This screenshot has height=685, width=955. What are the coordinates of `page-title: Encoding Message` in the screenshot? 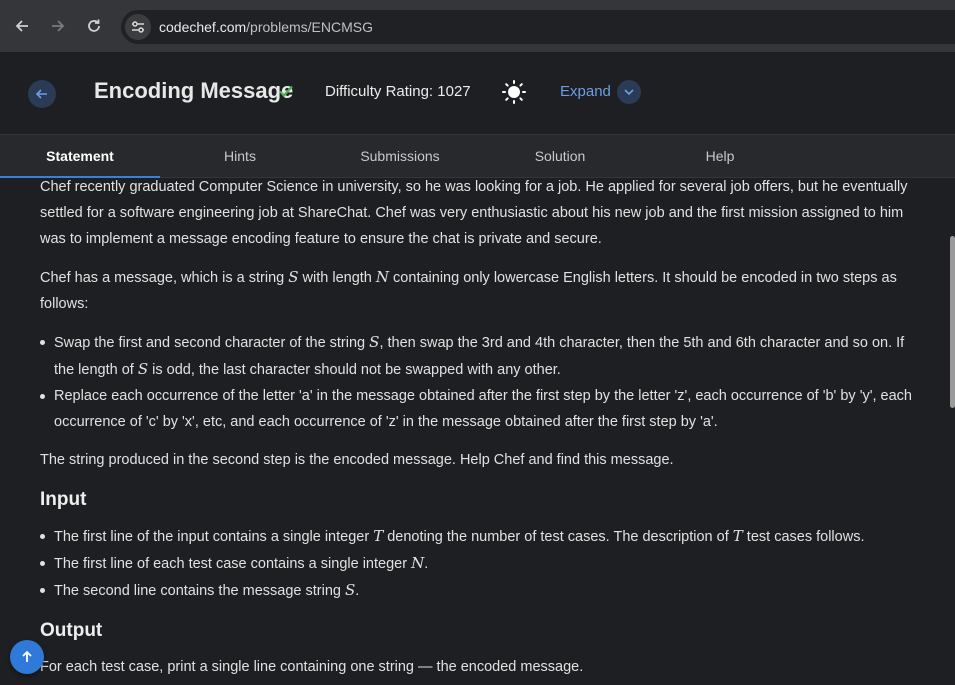 It's located at (194, 90).